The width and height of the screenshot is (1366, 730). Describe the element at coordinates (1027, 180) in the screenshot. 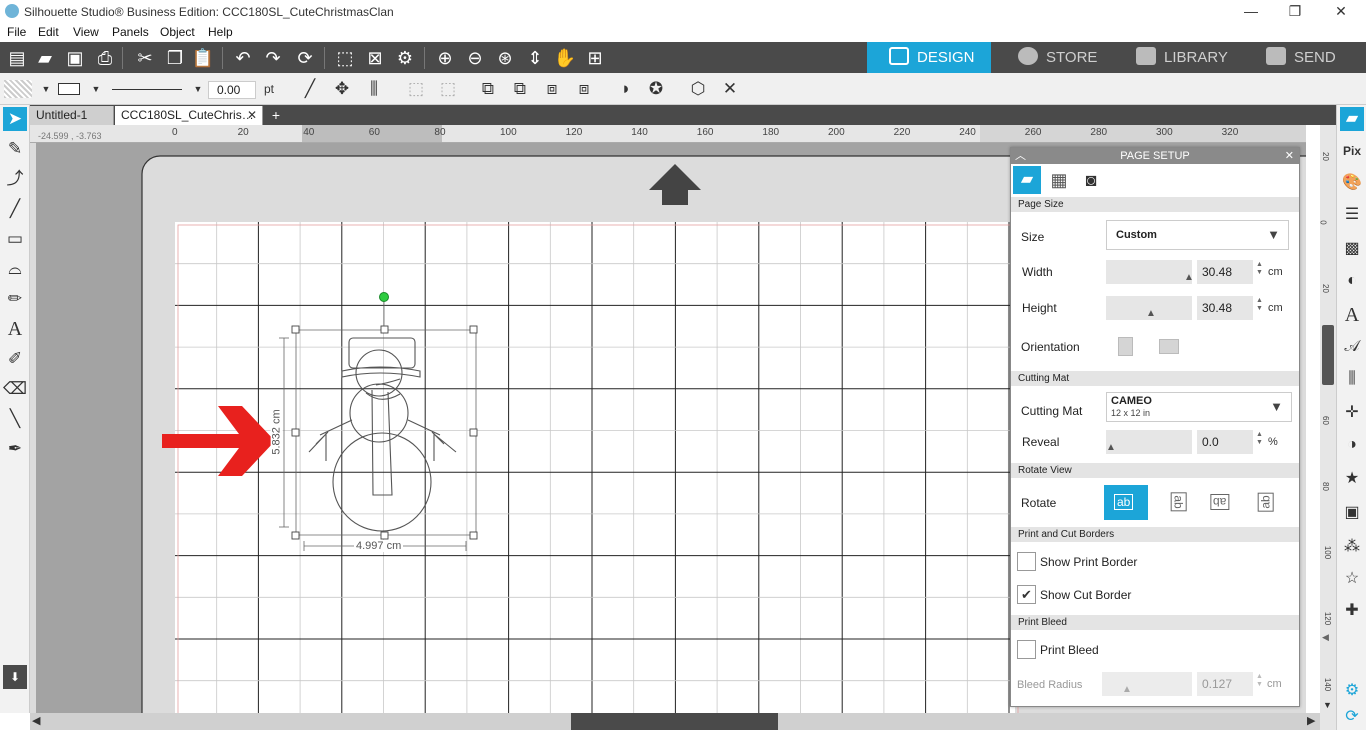

I see `page-setup-tab-icon: ▰` at that location.